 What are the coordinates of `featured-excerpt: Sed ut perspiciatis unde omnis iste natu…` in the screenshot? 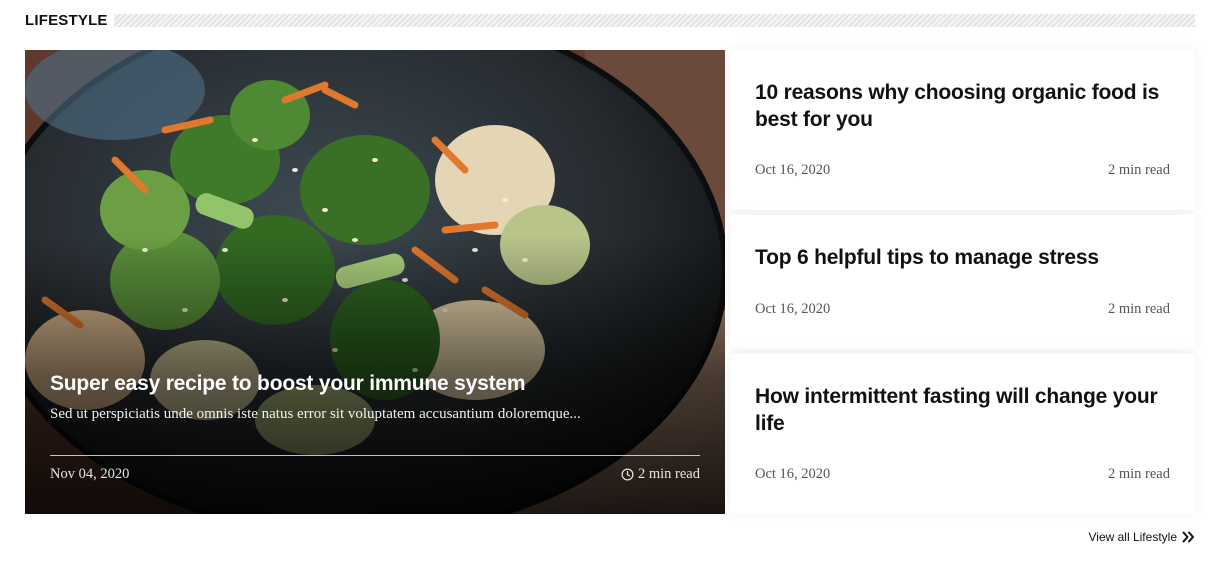 It's located at (315, 414).